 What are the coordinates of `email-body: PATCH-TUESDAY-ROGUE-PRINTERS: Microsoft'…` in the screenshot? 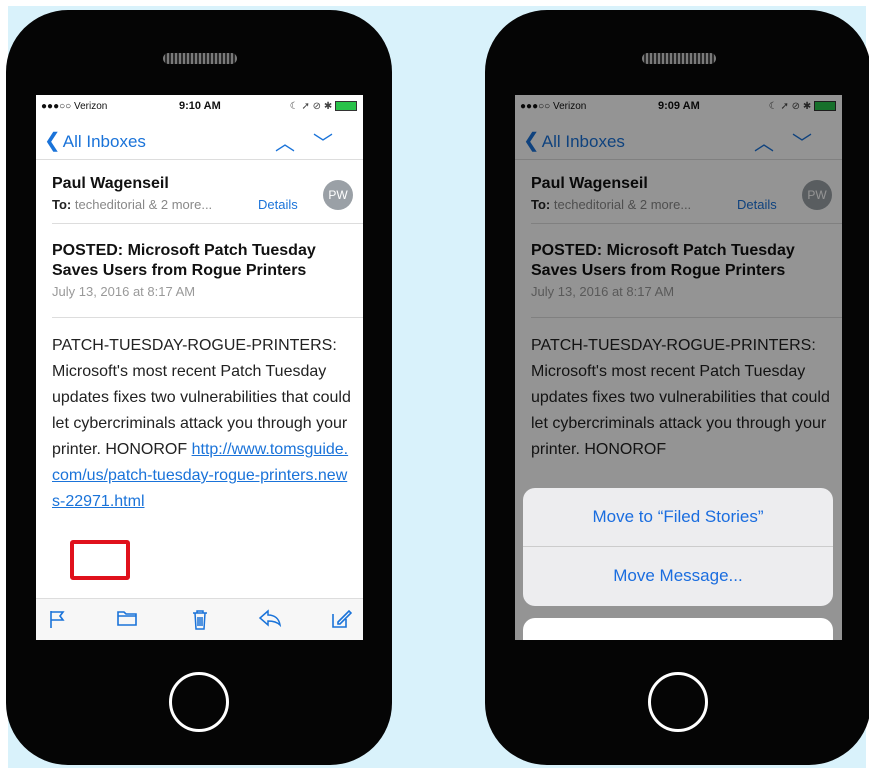 It's located at (203, 424).